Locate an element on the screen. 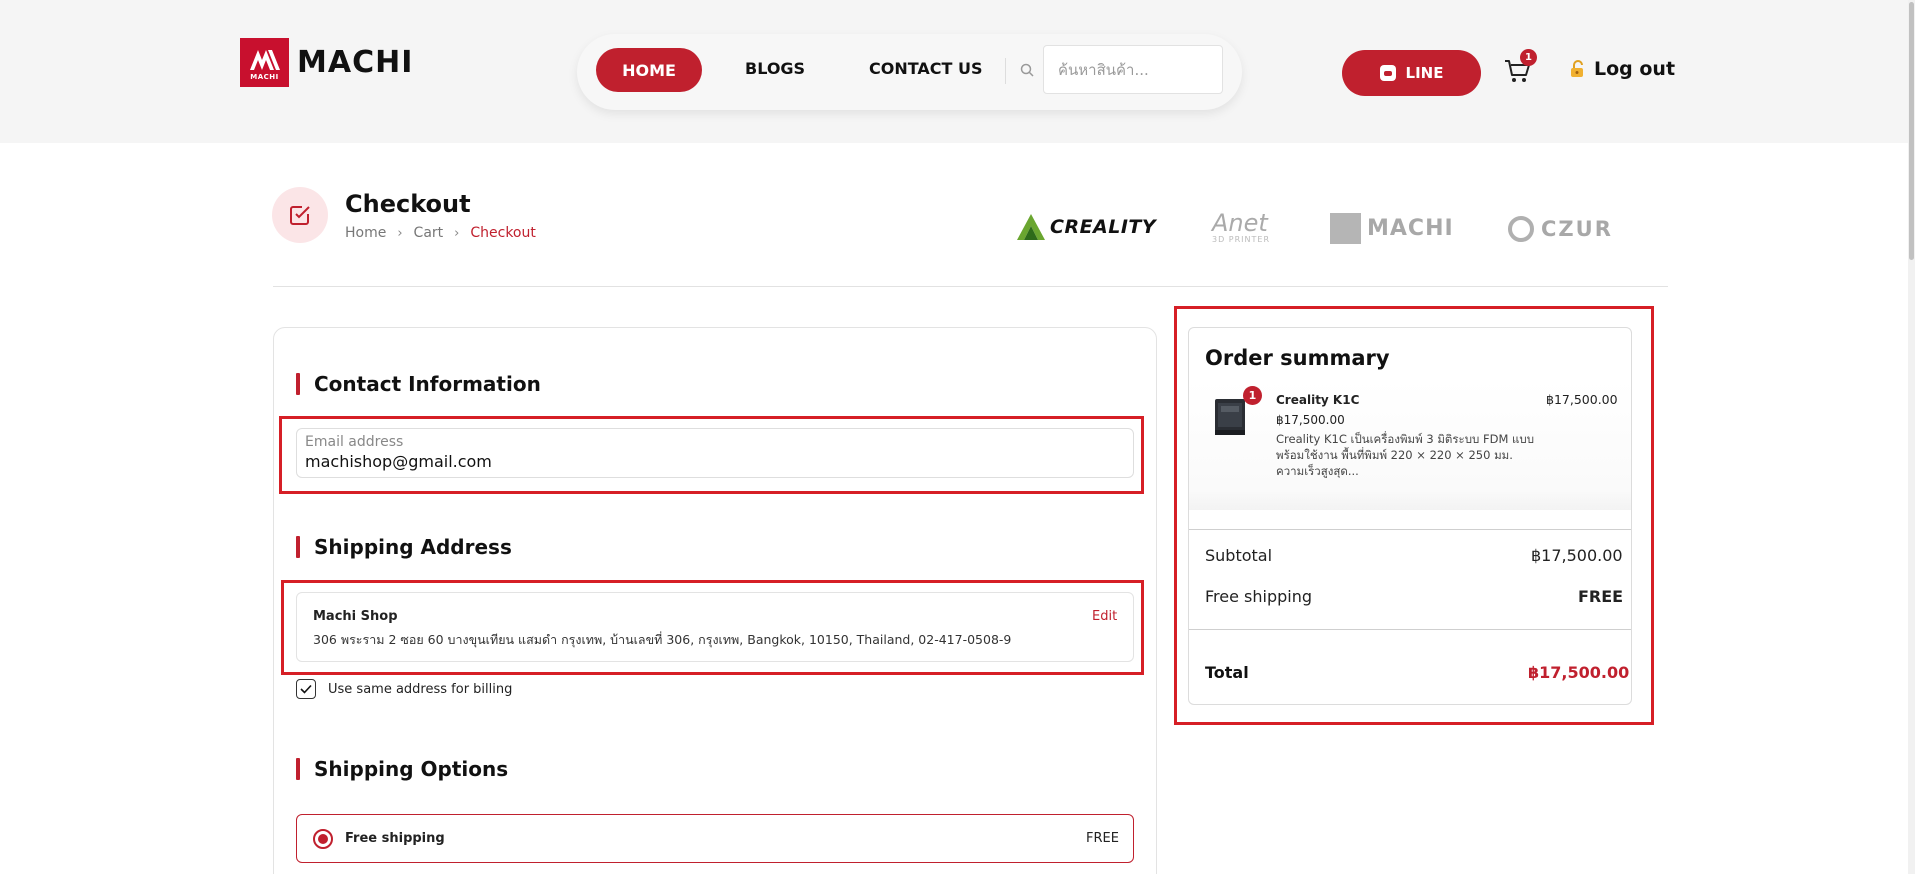 Image resolution: width=1915 pixels, height=874 pixels. search-icon is located at coordinates (1027, 70).